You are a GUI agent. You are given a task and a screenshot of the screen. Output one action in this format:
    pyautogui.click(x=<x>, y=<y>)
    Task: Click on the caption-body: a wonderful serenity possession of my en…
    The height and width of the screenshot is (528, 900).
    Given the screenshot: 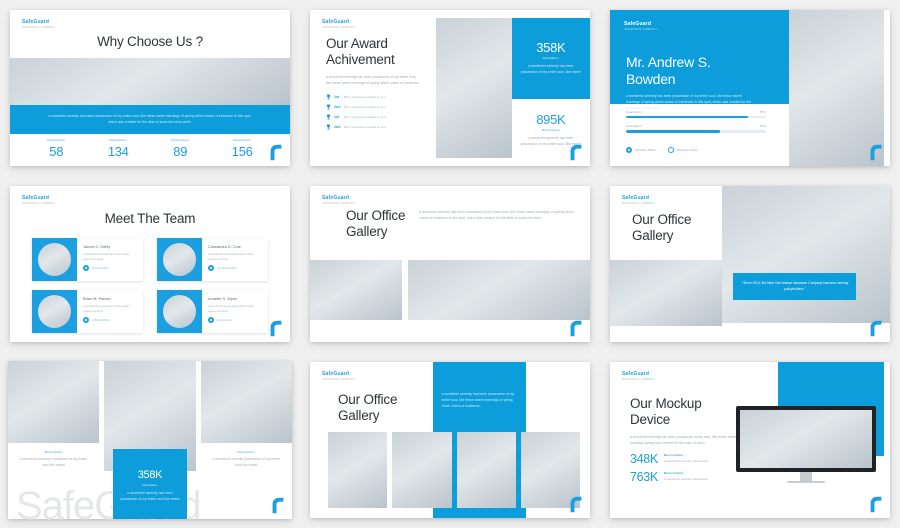 What is the action you would take?
    pyautogui.click(x=246, y=462)
    